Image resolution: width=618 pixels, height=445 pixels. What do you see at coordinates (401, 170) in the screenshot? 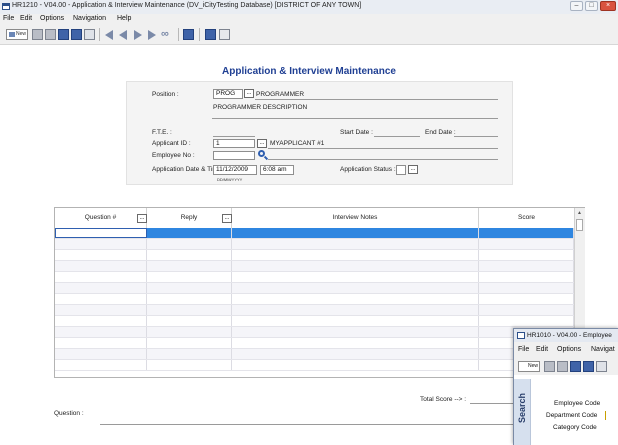
I see `application-status-field` at bounding box center [401, 170].